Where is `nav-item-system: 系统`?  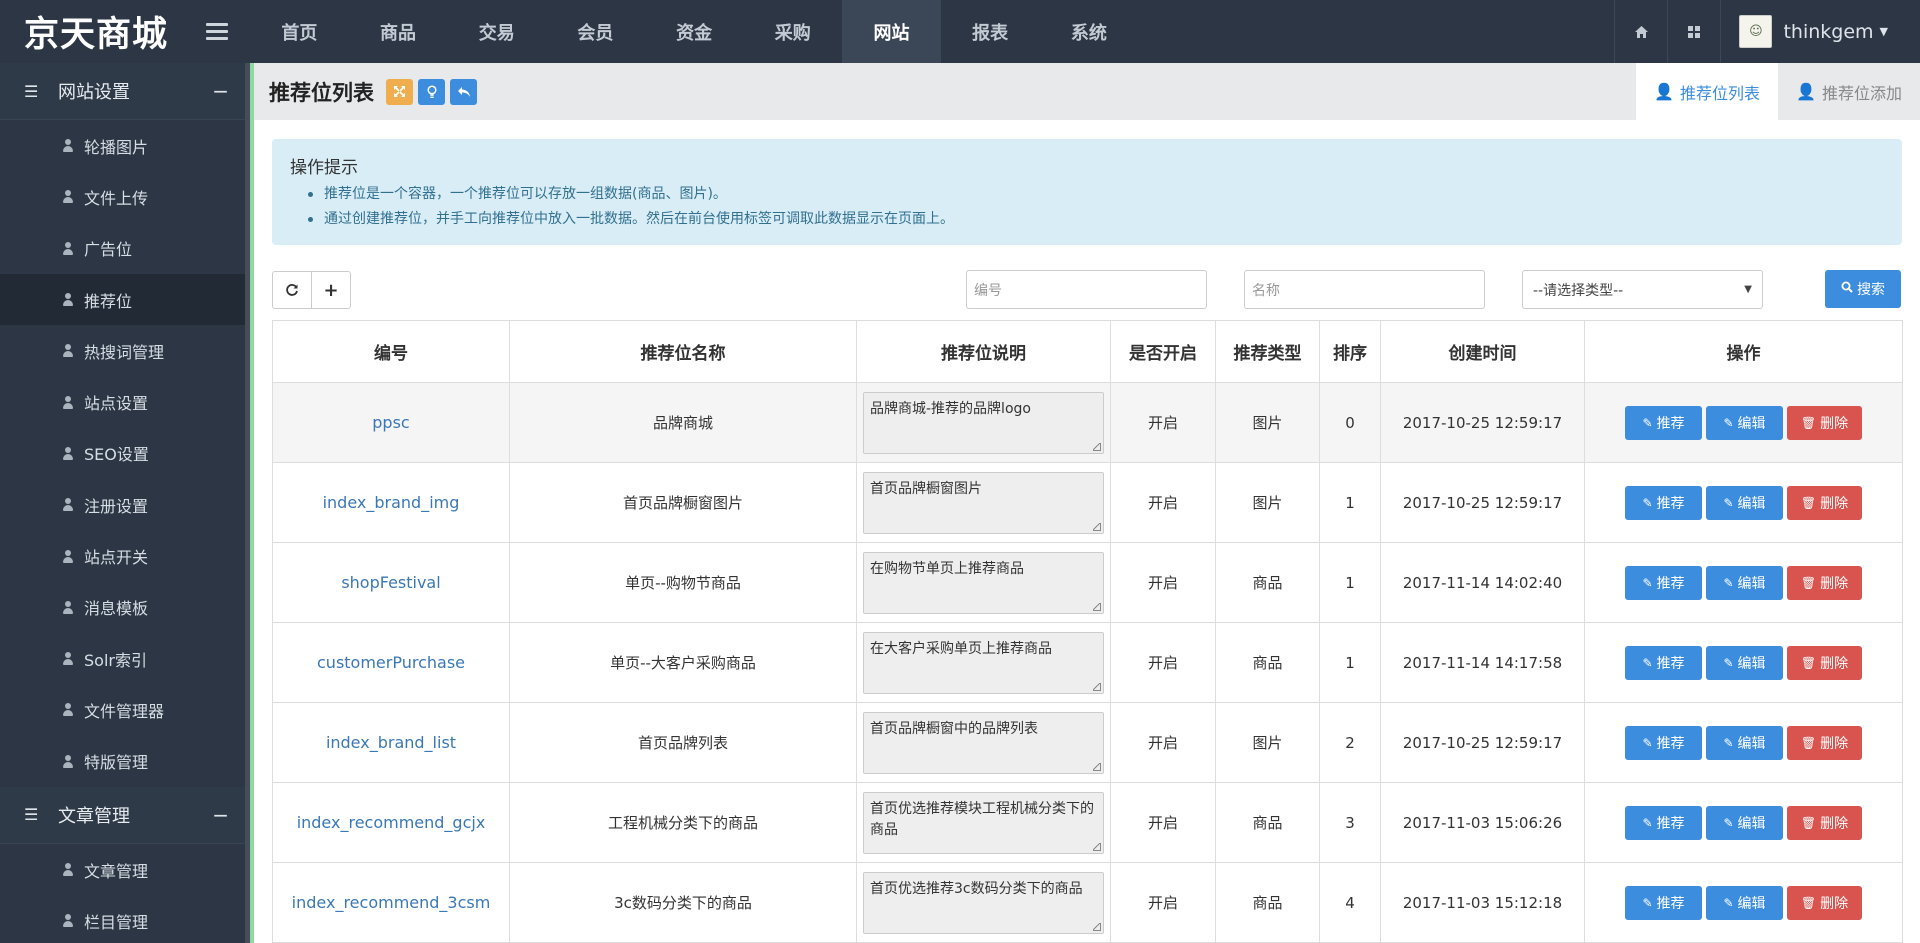
nav-item-system: 系统 is located at coordinates (1089, 31).